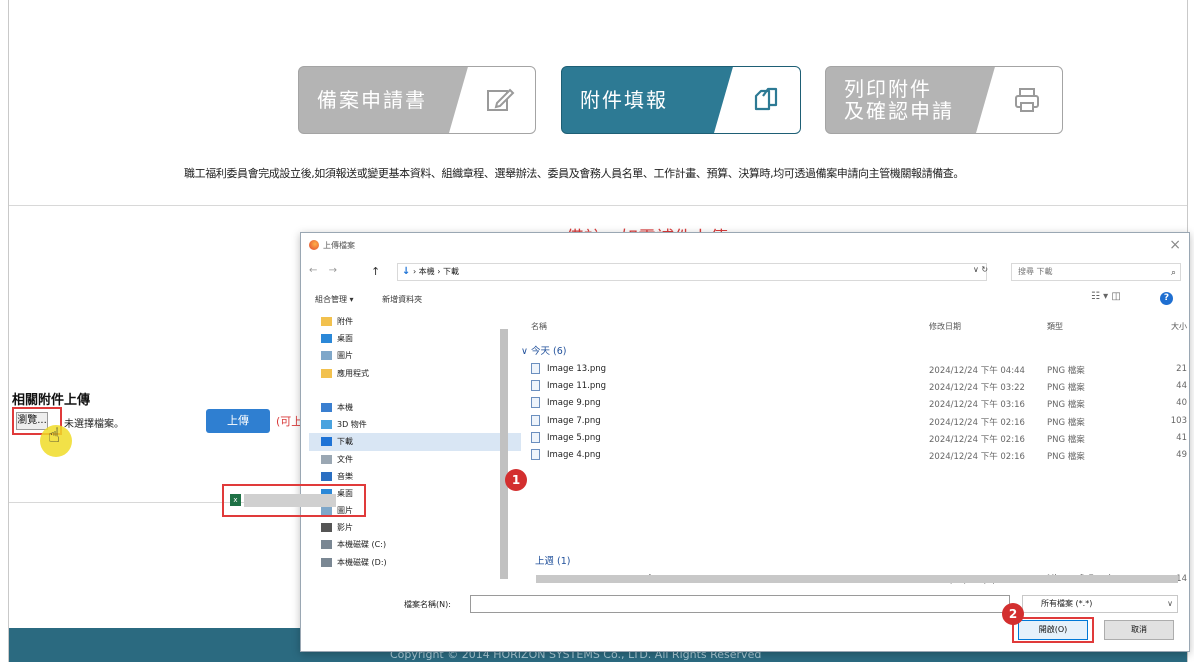  What do you see at coordinates (333, 270) in the screenshot?
I see `forward-arrow-icon: →` at bounding box center [333, 270].